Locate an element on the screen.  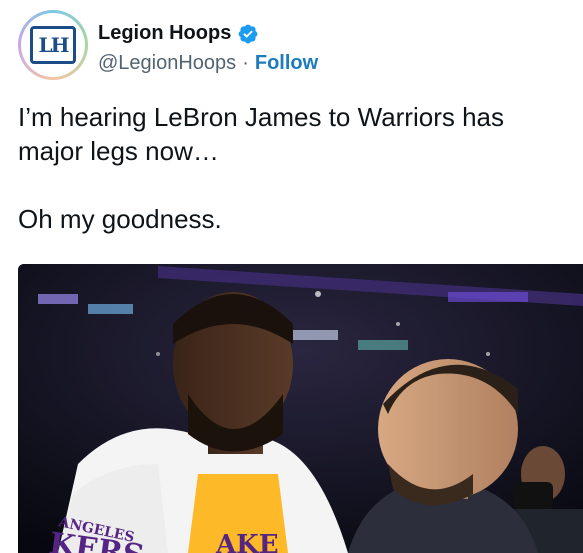
jersey-text-center: AKE is located at coordinates (247, 541).